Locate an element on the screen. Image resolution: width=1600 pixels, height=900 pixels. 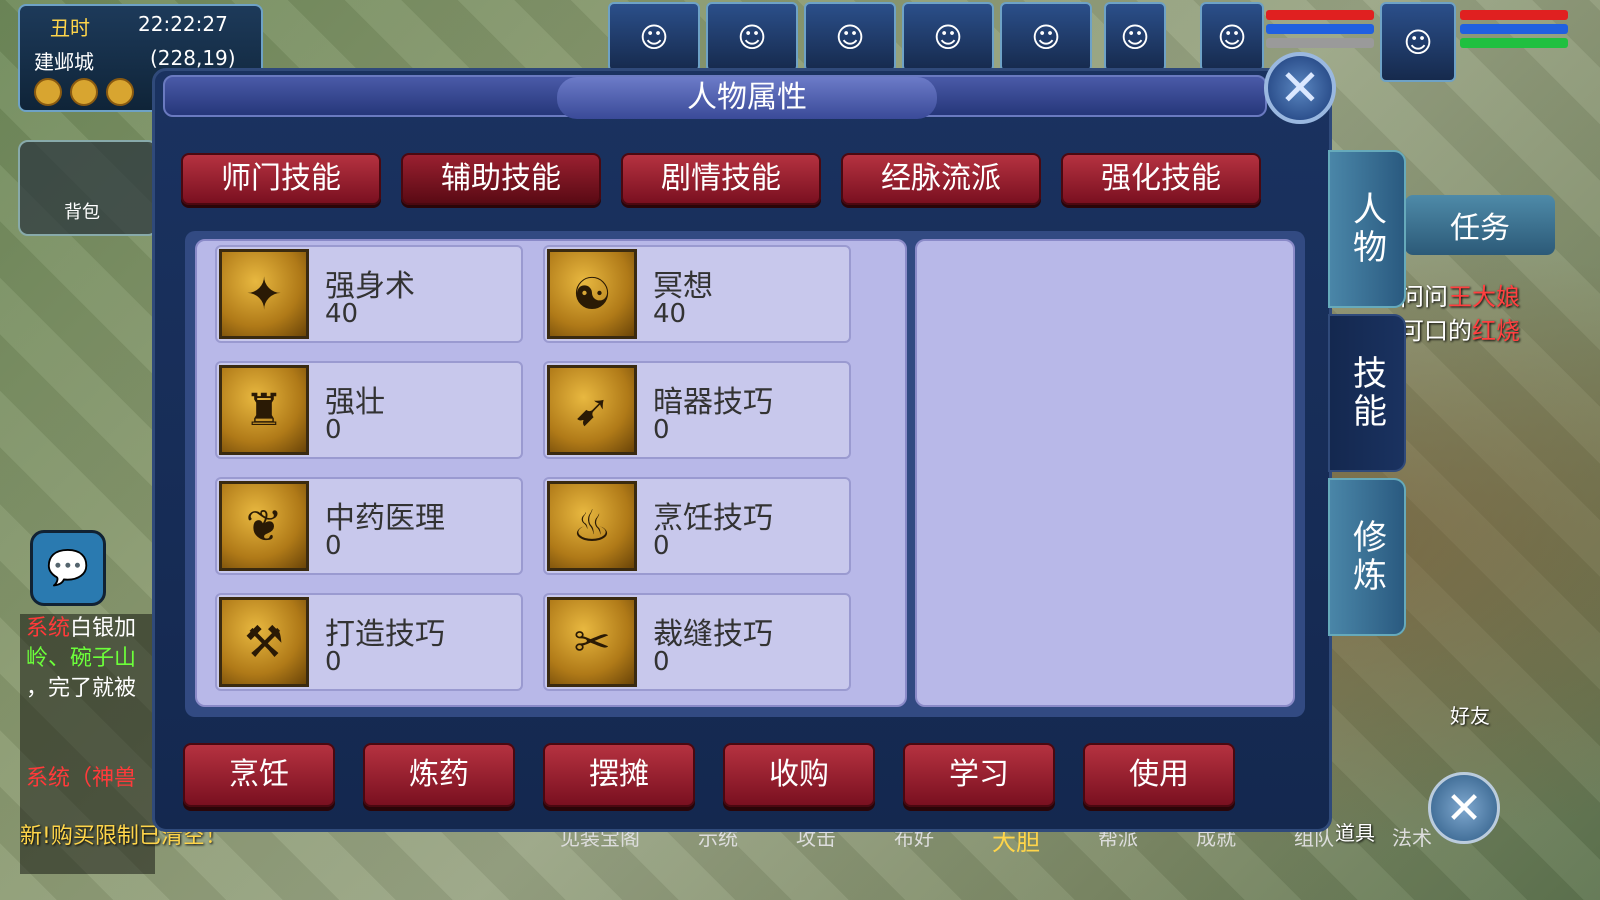
chat-bubble-icon: 💬 is located at coordinates (68, 568).